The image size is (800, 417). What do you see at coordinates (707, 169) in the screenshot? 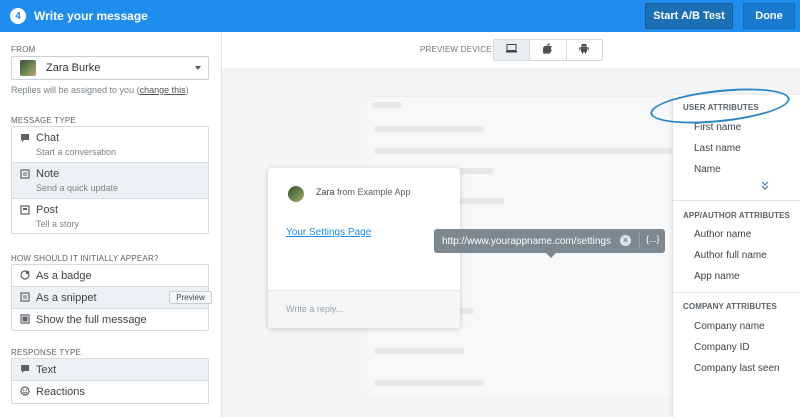
I see `attribute-item: Name` at bounding box center [707, 169].